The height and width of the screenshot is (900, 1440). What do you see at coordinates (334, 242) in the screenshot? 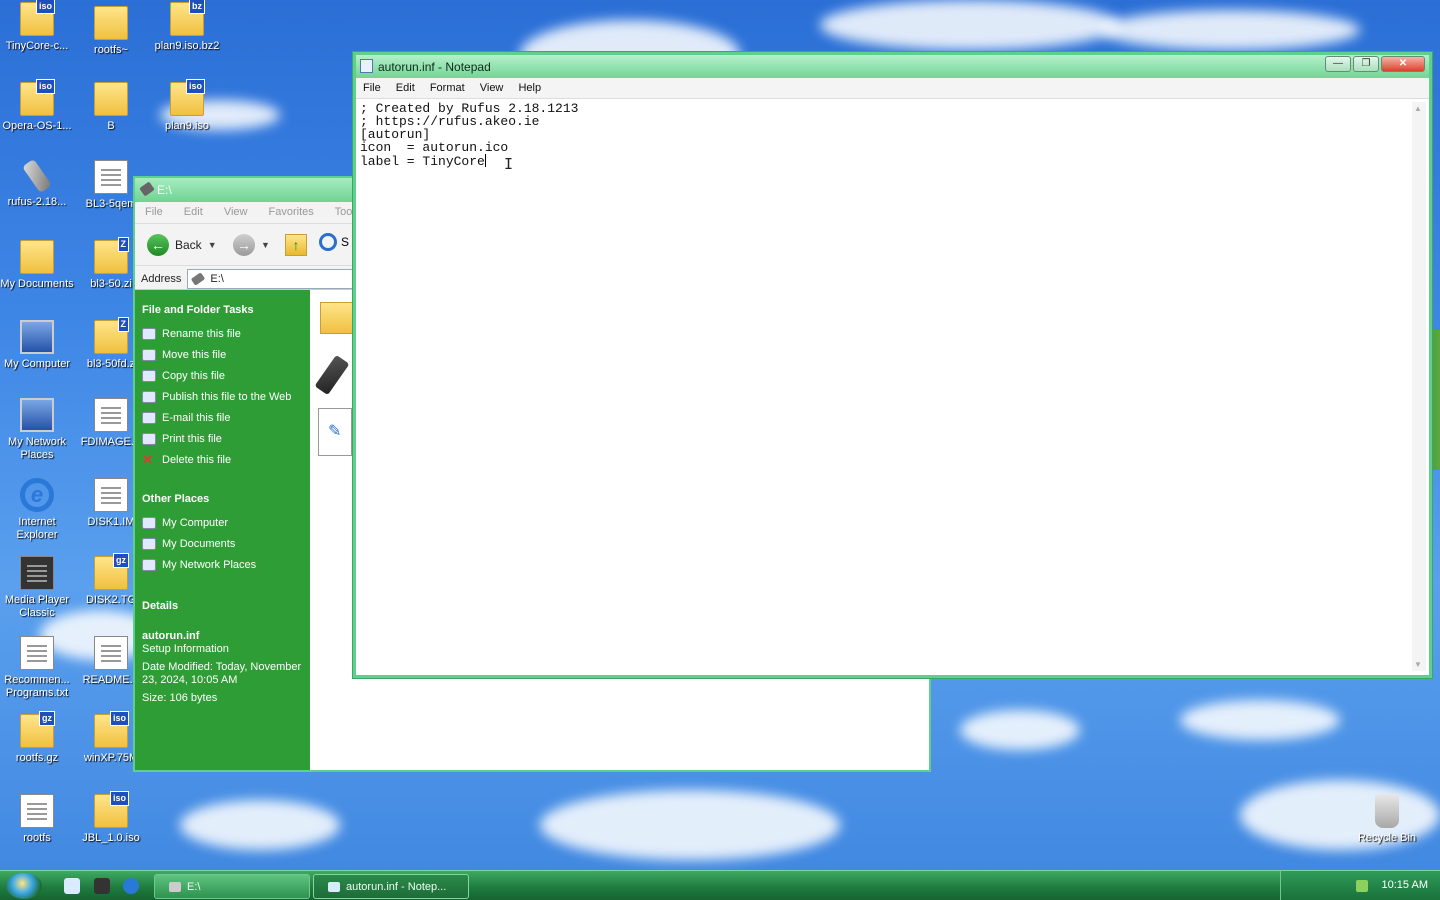
I see `search-button: S` at bounding box center [334, 242].